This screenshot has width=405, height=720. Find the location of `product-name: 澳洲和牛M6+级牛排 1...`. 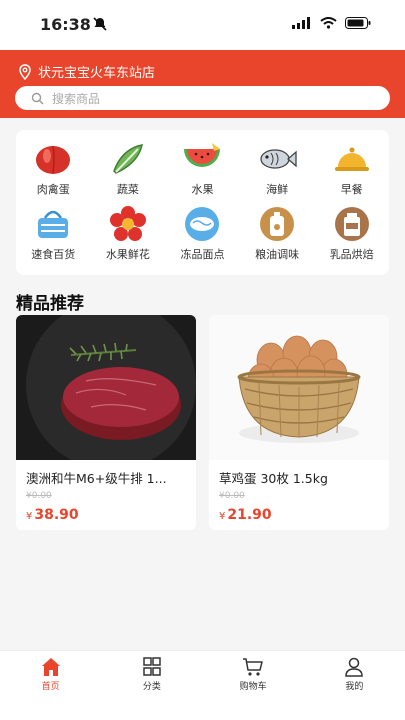

product-name: 澳洲和牛M6+级牛排 1... is located at coordinates (96, 478).